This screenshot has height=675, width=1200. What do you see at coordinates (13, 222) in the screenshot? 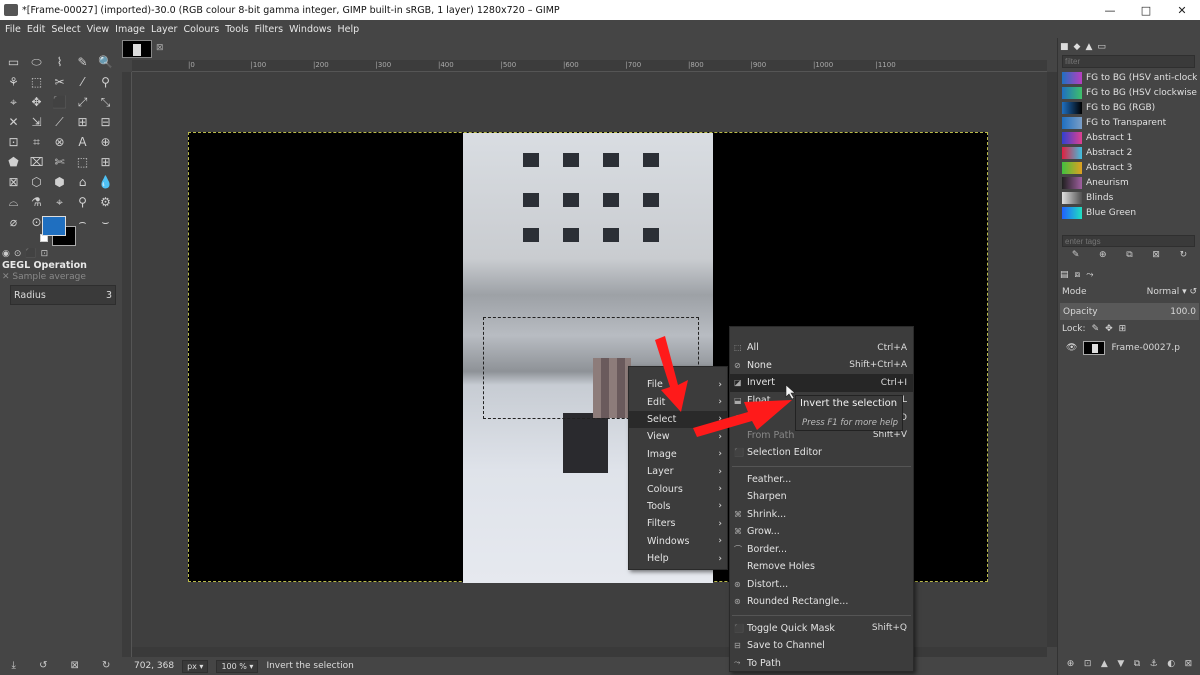
I see `tool-icon: ⌀` at bounding box center [13, 222].